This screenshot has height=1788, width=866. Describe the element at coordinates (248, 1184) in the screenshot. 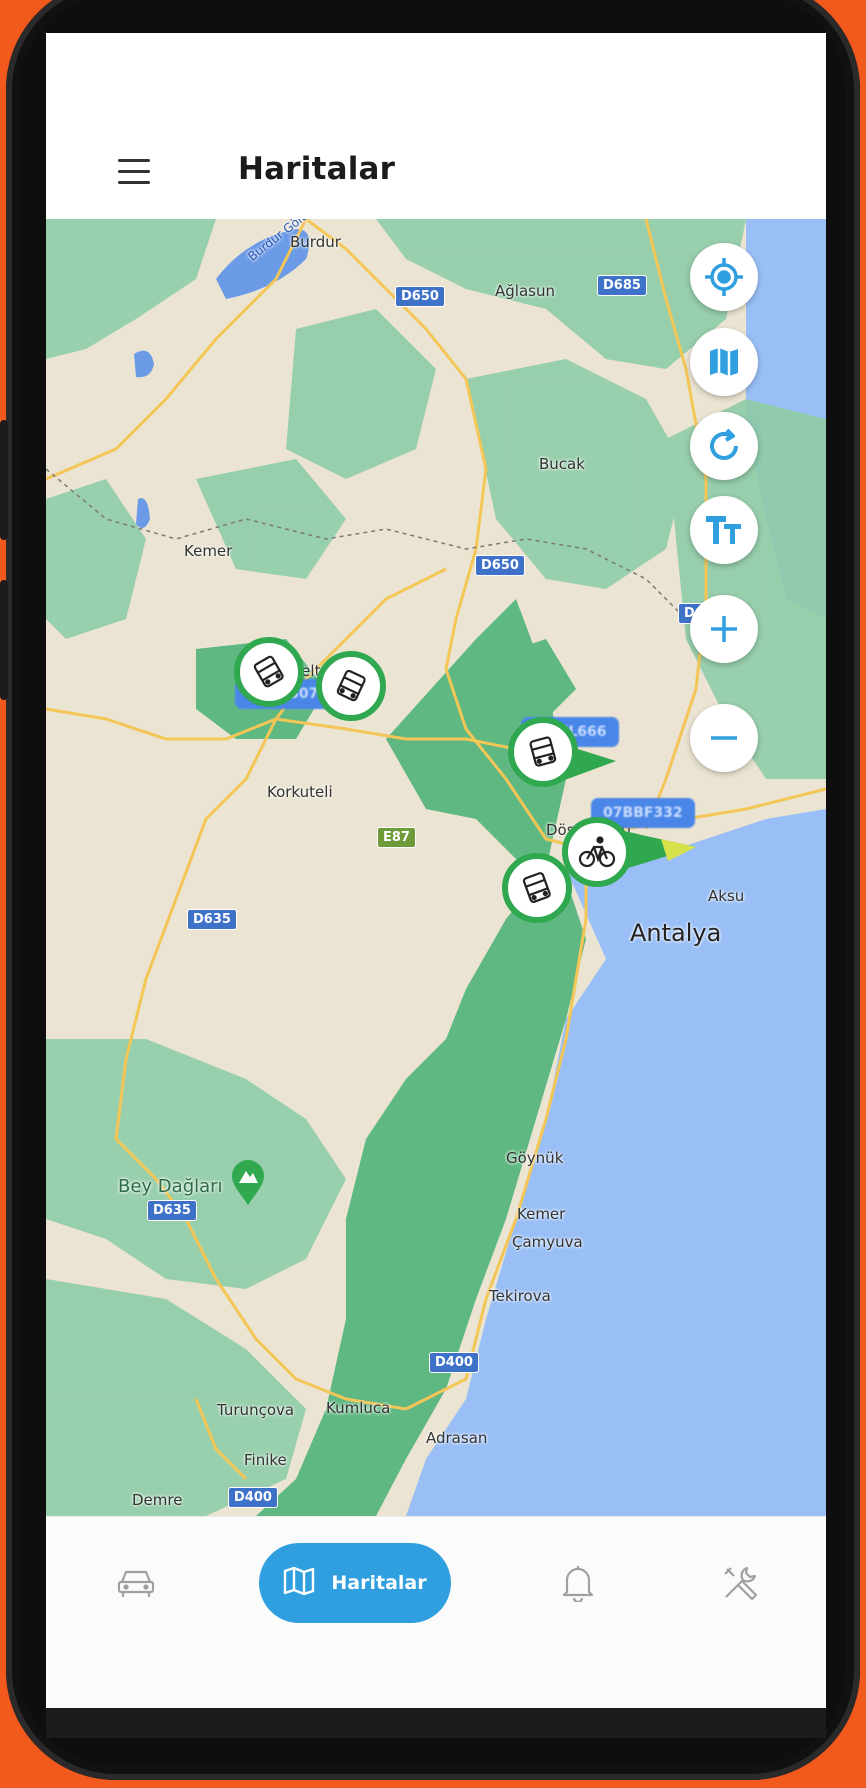

I see `mountain-poi-icon` at that location.